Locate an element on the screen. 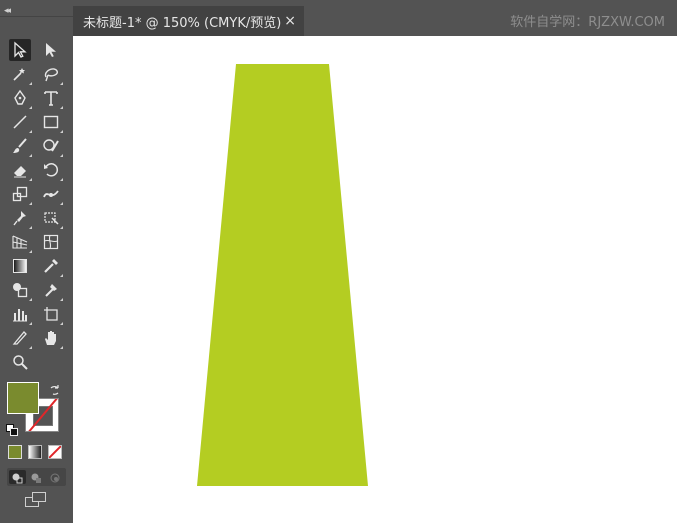  draw-inside-button is located at coordinates (55, 477).